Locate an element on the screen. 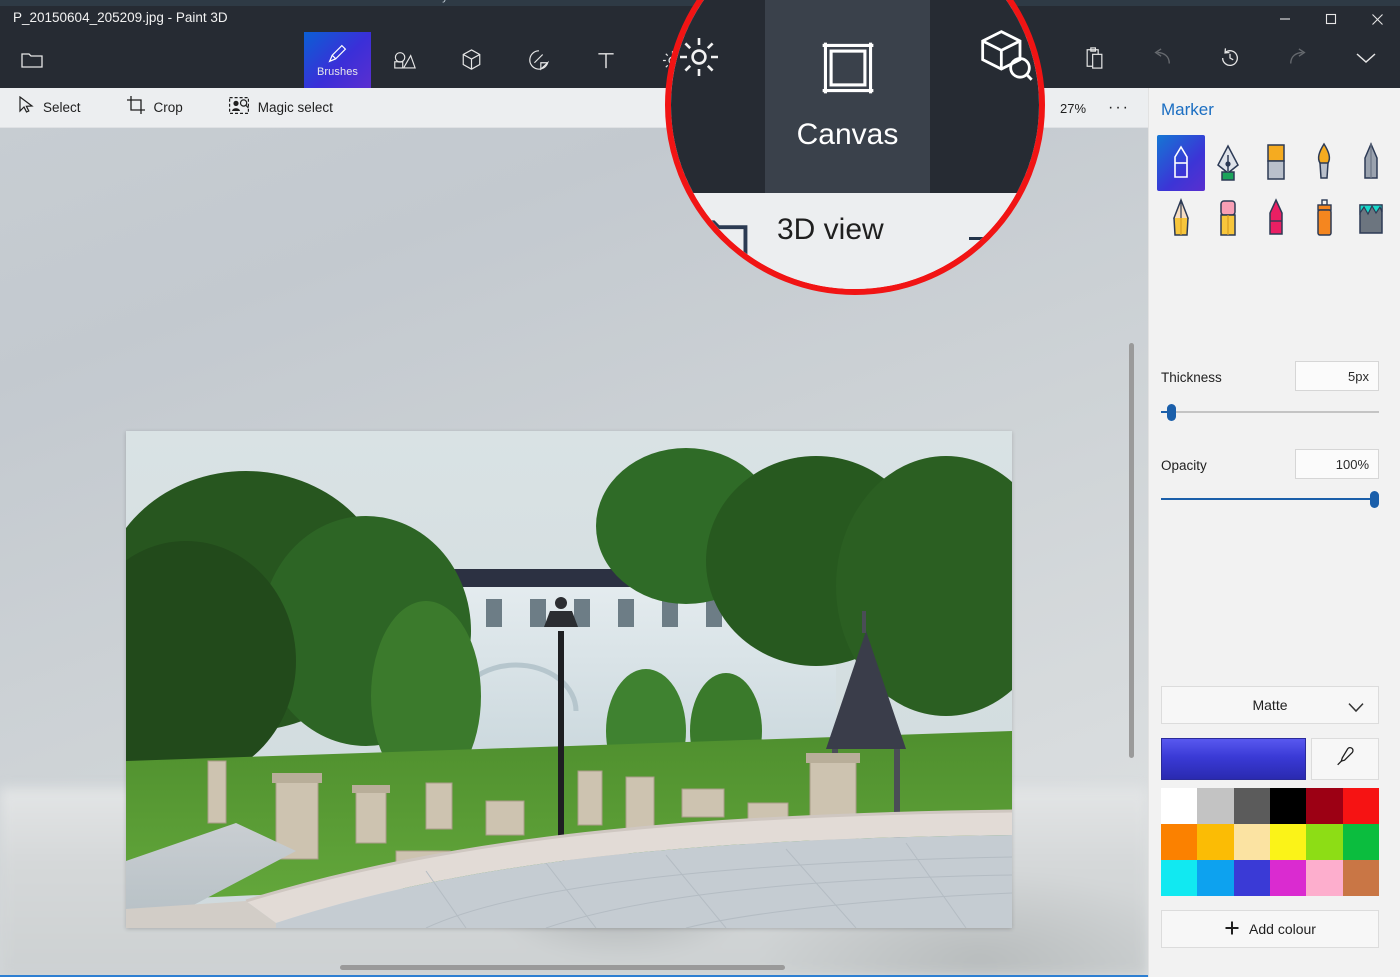  tool-stickers is located at coordinates (538, 60).